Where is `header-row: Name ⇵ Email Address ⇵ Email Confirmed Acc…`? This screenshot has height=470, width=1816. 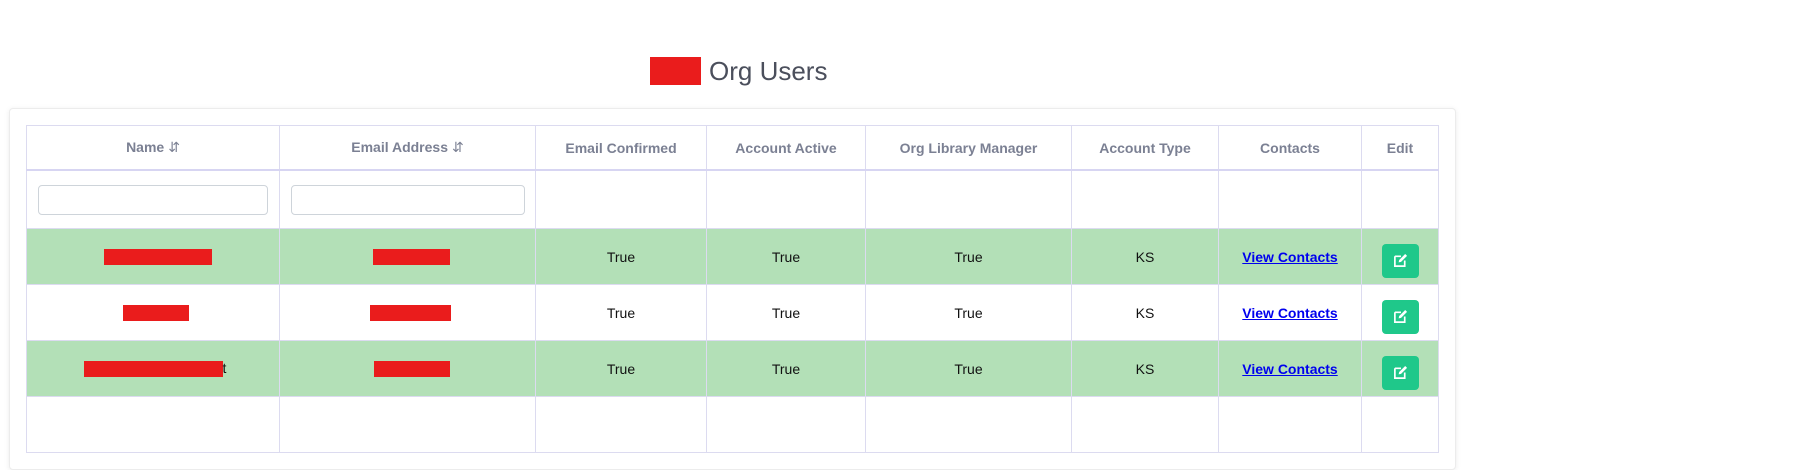
header-row: Name ⇵ Email Address ⇵ Email Confirmed Acc… is located at coordinates (732, 148).